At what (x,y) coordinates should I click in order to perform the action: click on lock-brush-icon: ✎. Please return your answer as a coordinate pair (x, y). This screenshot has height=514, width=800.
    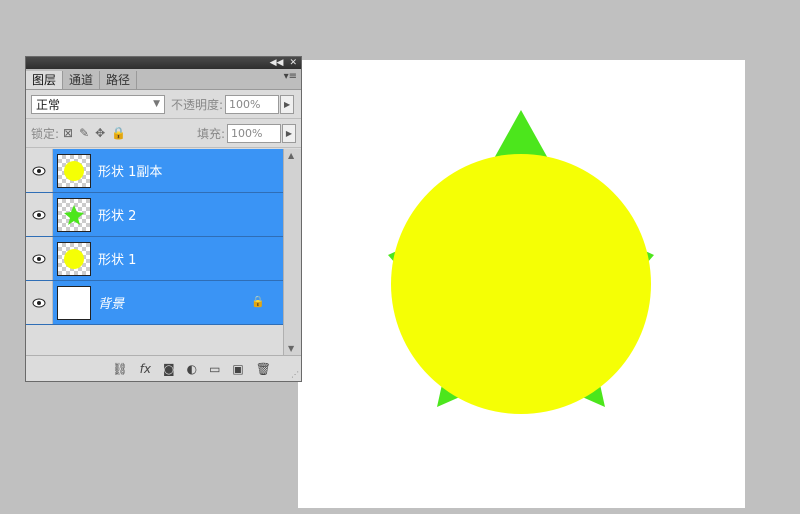
    Looking at the image, I should click on (84, 133).